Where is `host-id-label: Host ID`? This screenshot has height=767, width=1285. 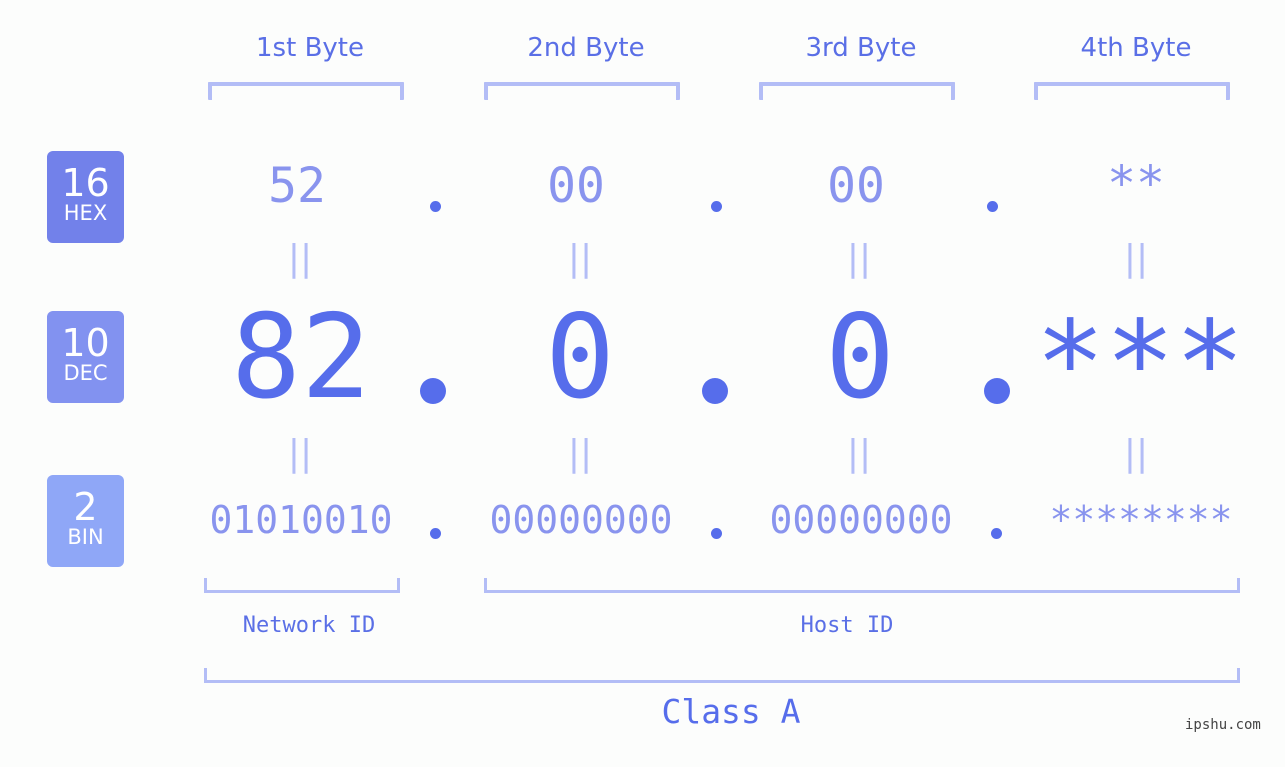 host-id-label: Host ID is located at coordinates (847, 625).